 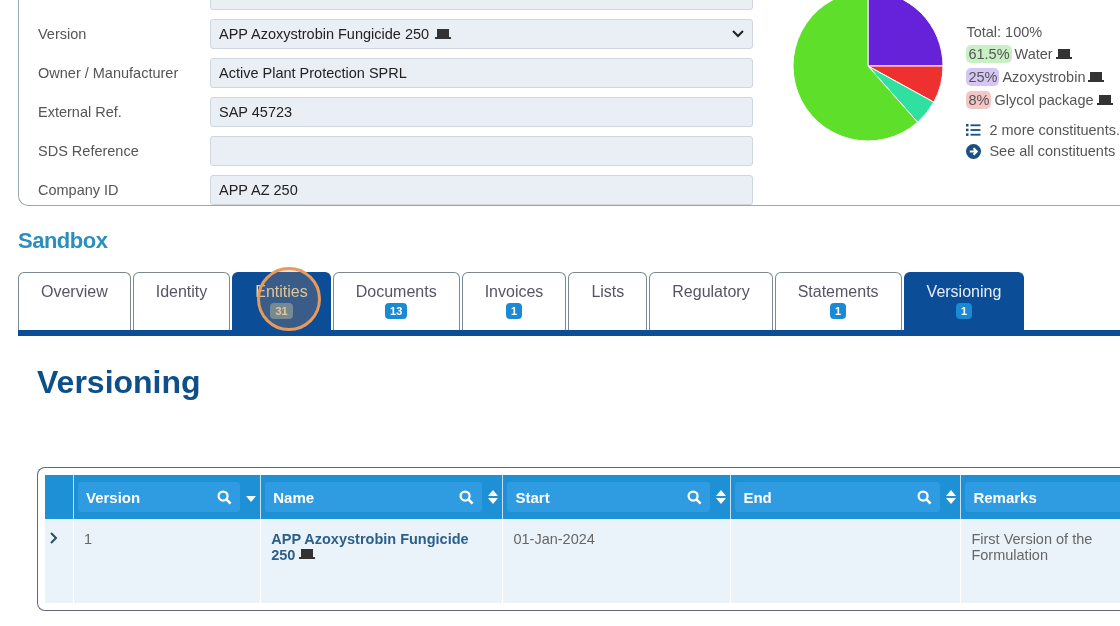 I want to click on field-label: External Ref., so click(x=80, y=112).